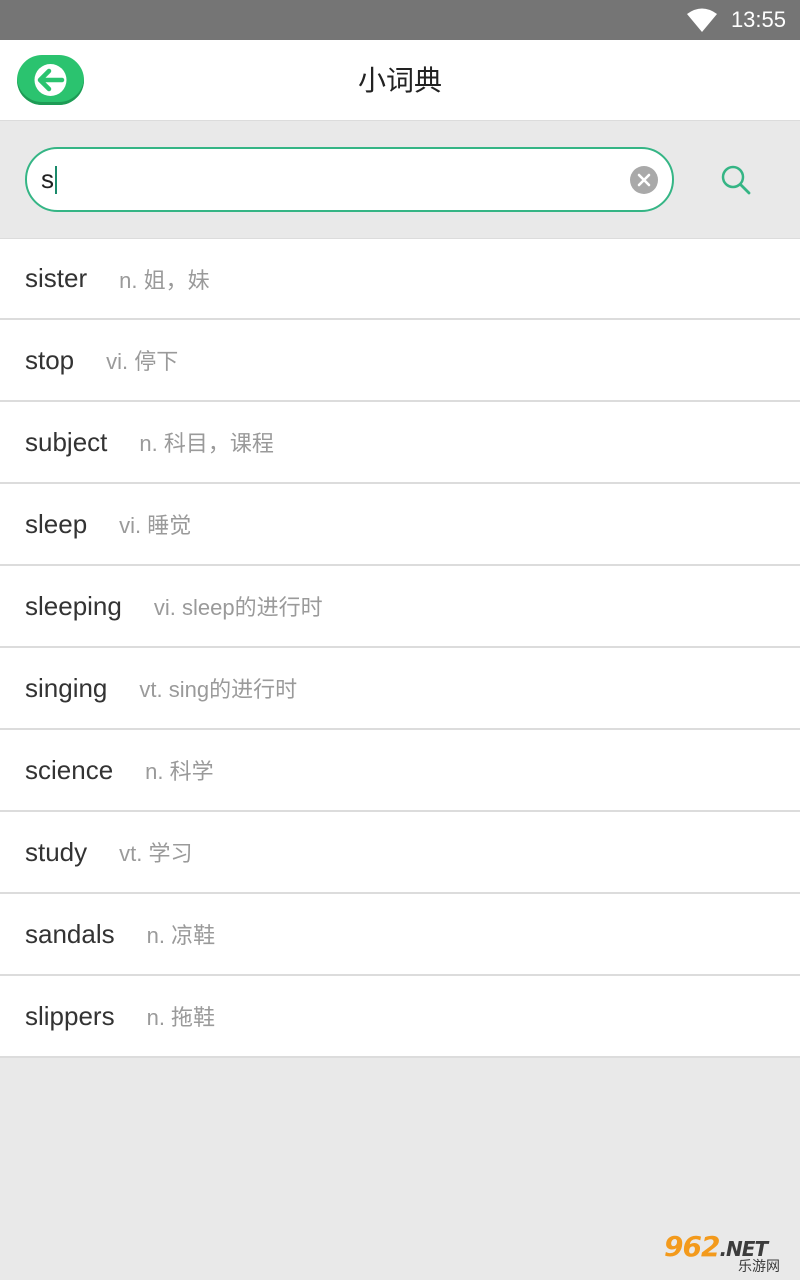  What do you see at coordinates (400, 607) in the screenshot?
I see `list-item: sleeping vi. sleep的进行时` at bounding box center [400, 607].